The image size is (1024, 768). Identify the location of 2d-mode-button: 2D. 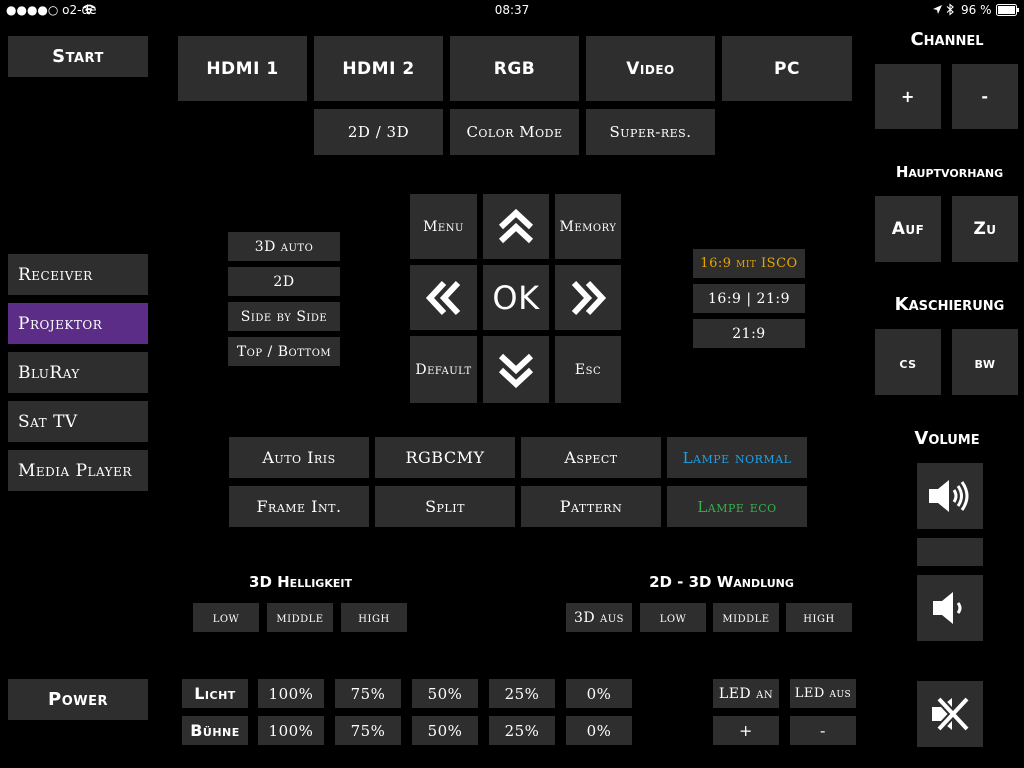
(284, 281).